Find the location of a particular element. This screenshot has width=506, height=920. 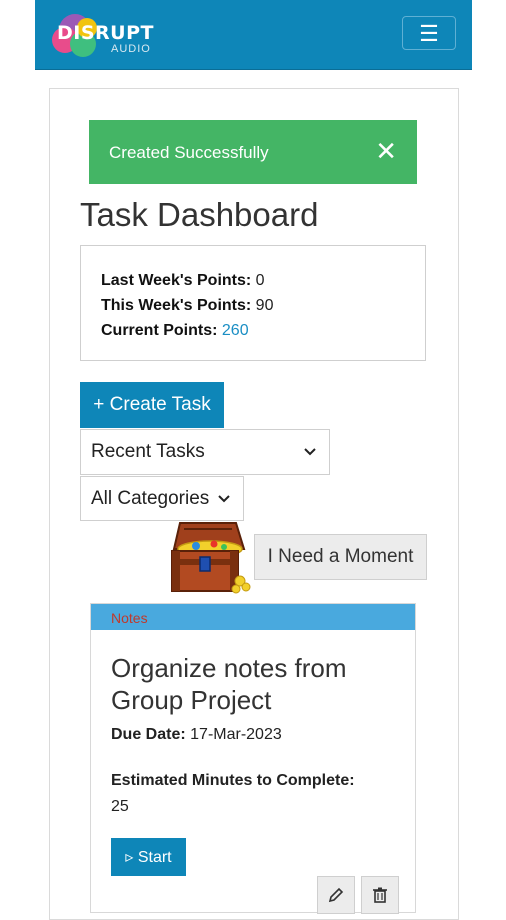

success-alert: Created Successfully ✕ is located at coordinates (253, 152).